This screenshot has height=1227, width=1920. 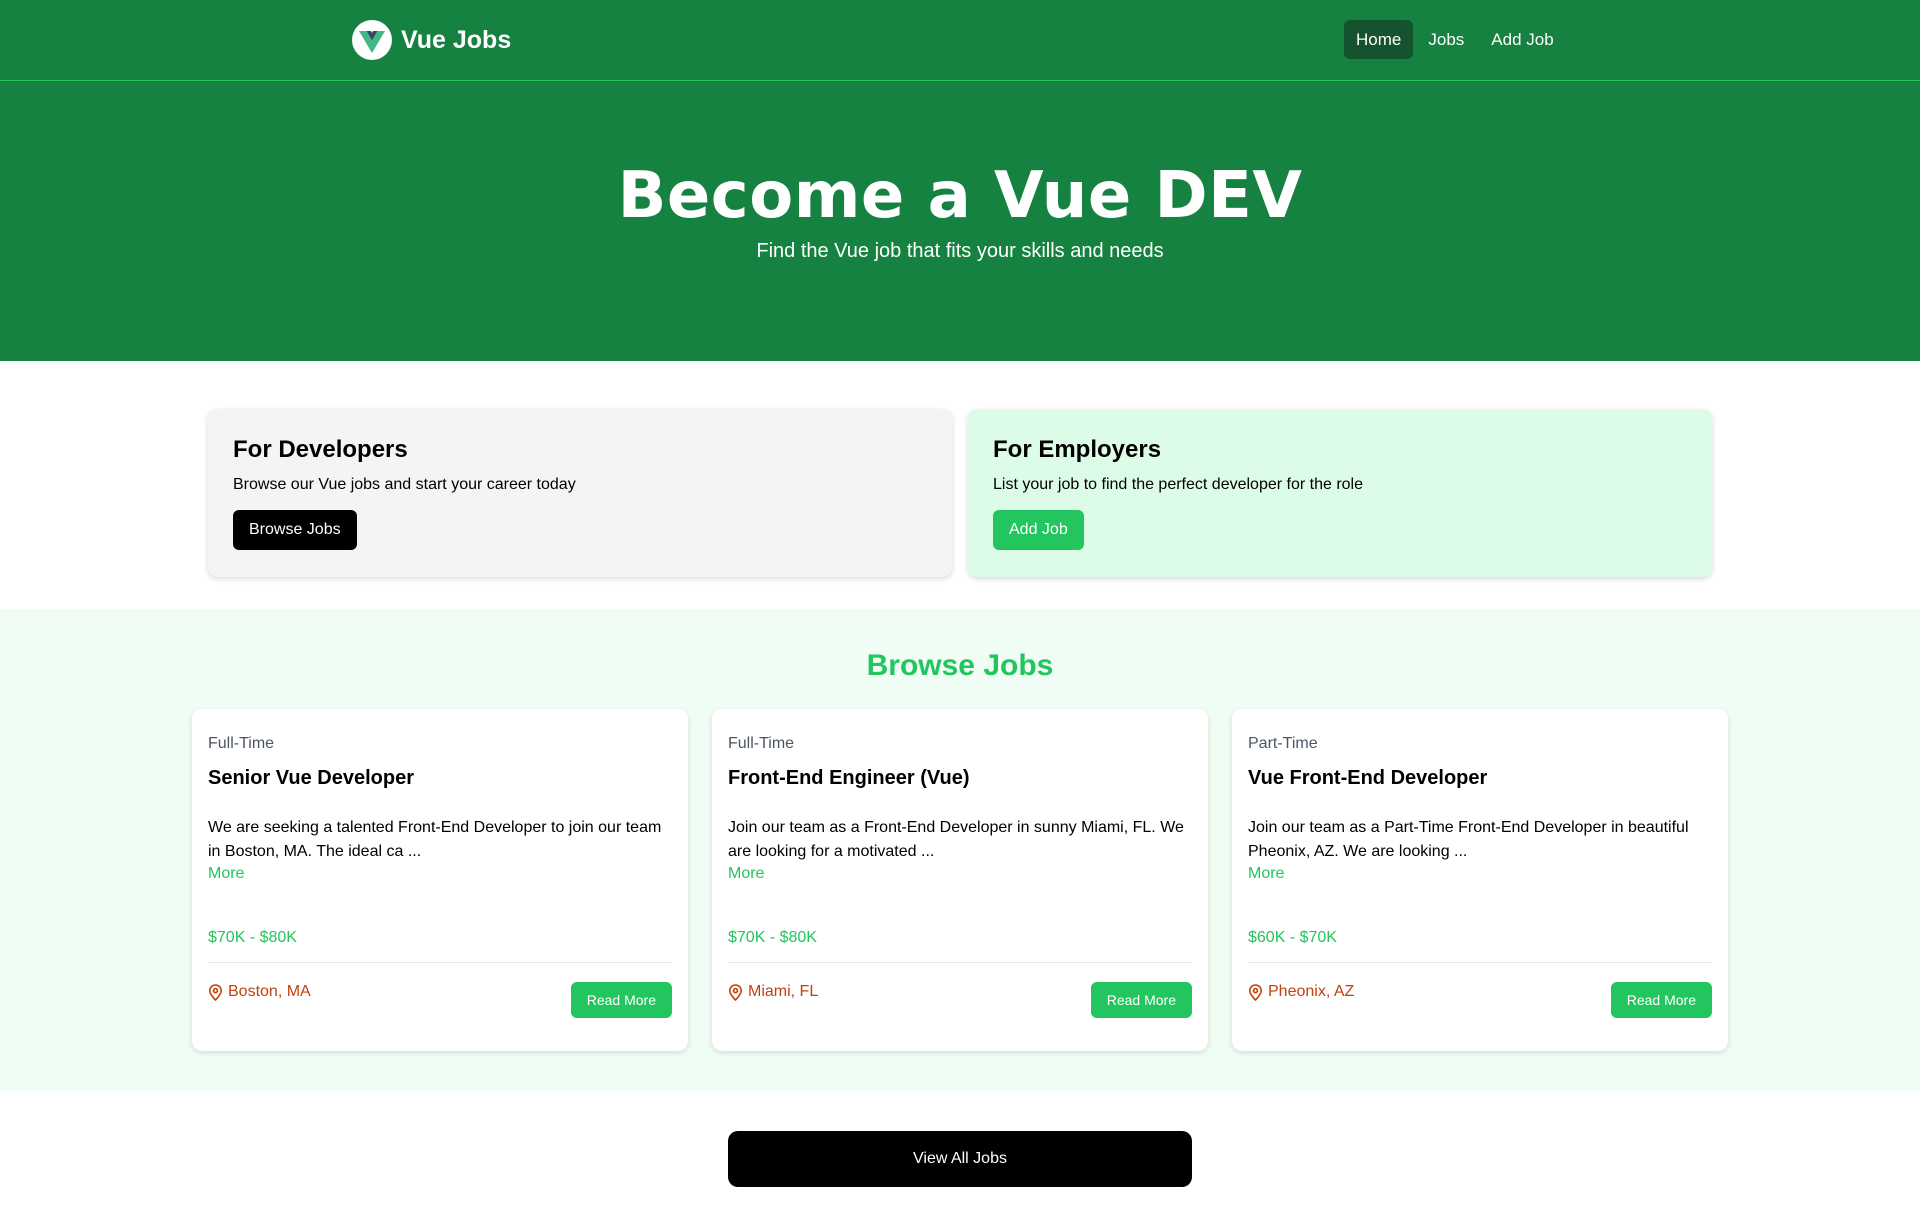 I want to click on nav-jobs-link: Jobs, so click(x=1446, y=39).